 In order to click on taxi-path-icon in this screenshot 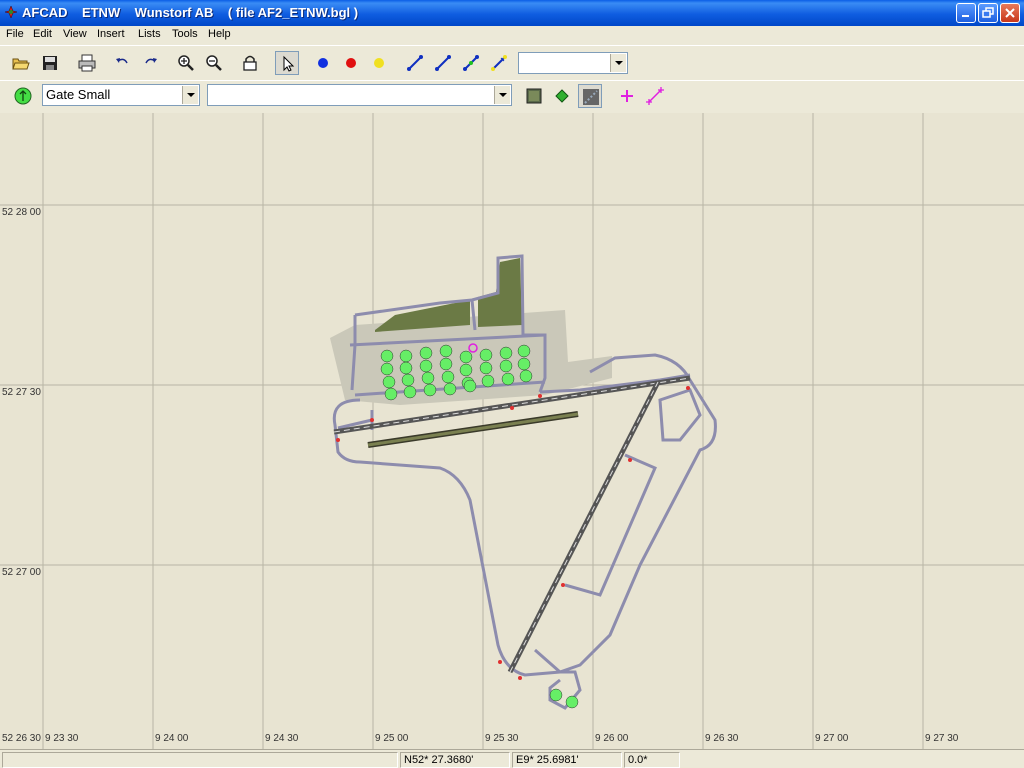, I will do `click(415, 63)`.